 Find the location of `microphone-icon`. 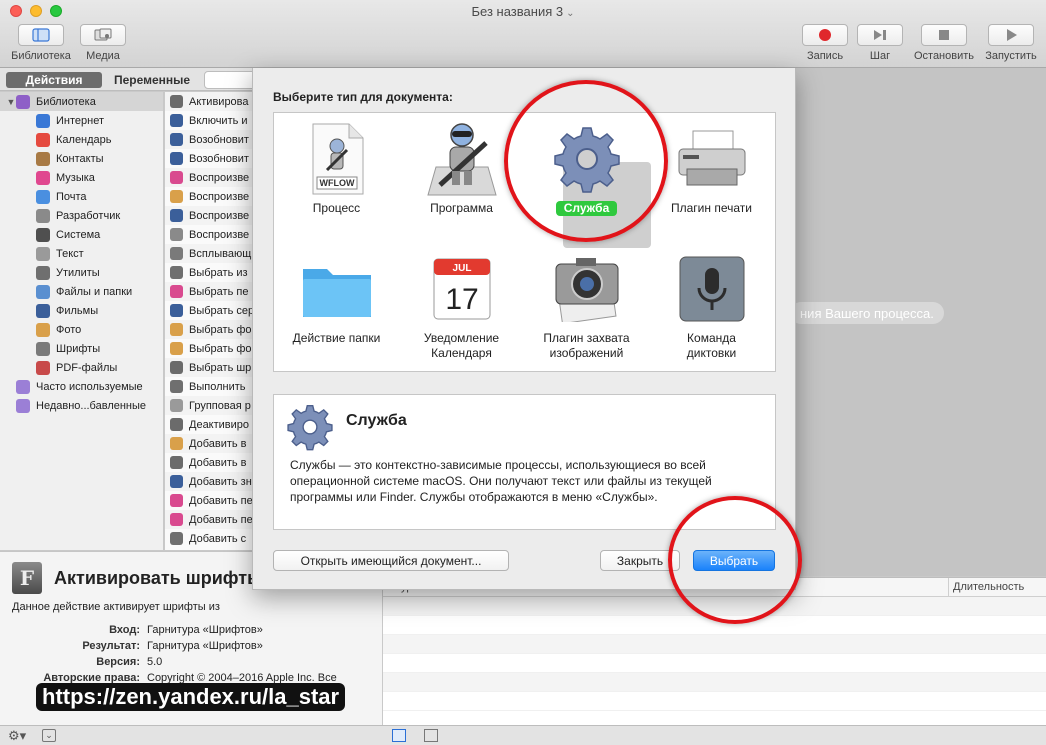

microphone-icon is located at coordinates (712, 289).